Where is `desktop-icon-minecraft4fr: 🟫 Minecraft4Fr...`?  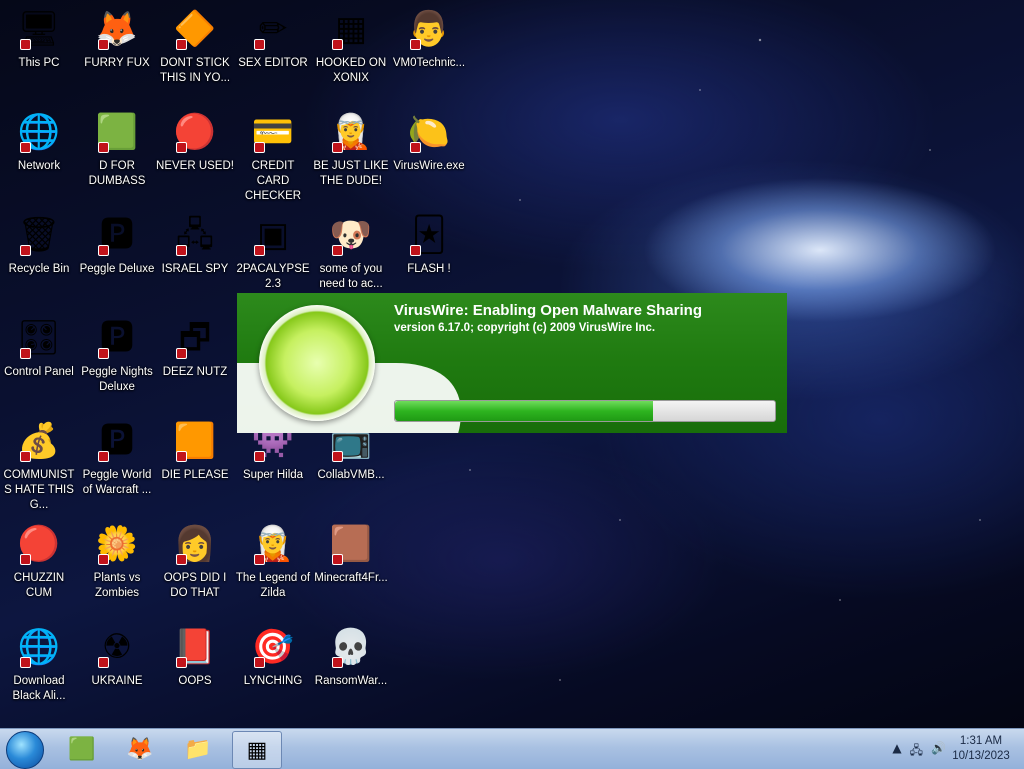 desktop-icon-minecraft4fr: 🟫 Minecraft4Fr... is located at coordinates (351, 553).